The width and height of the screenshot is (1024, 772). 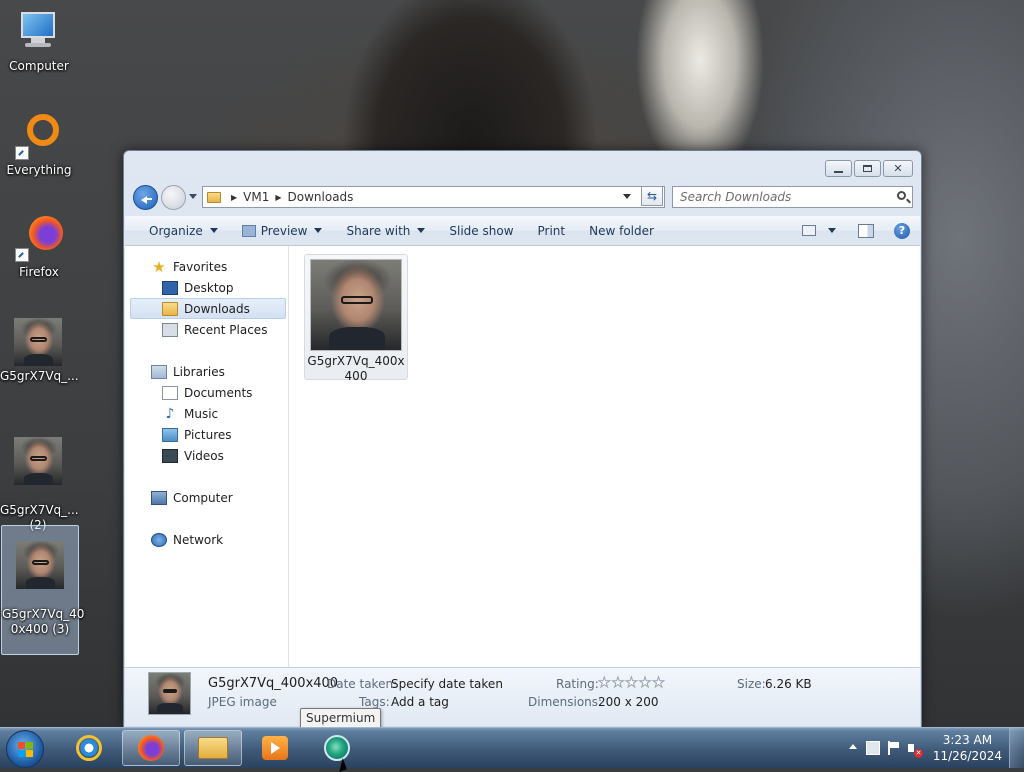 I want to click on details-filename: G5grX7Vq_400x400, so click(x=273, y=683).